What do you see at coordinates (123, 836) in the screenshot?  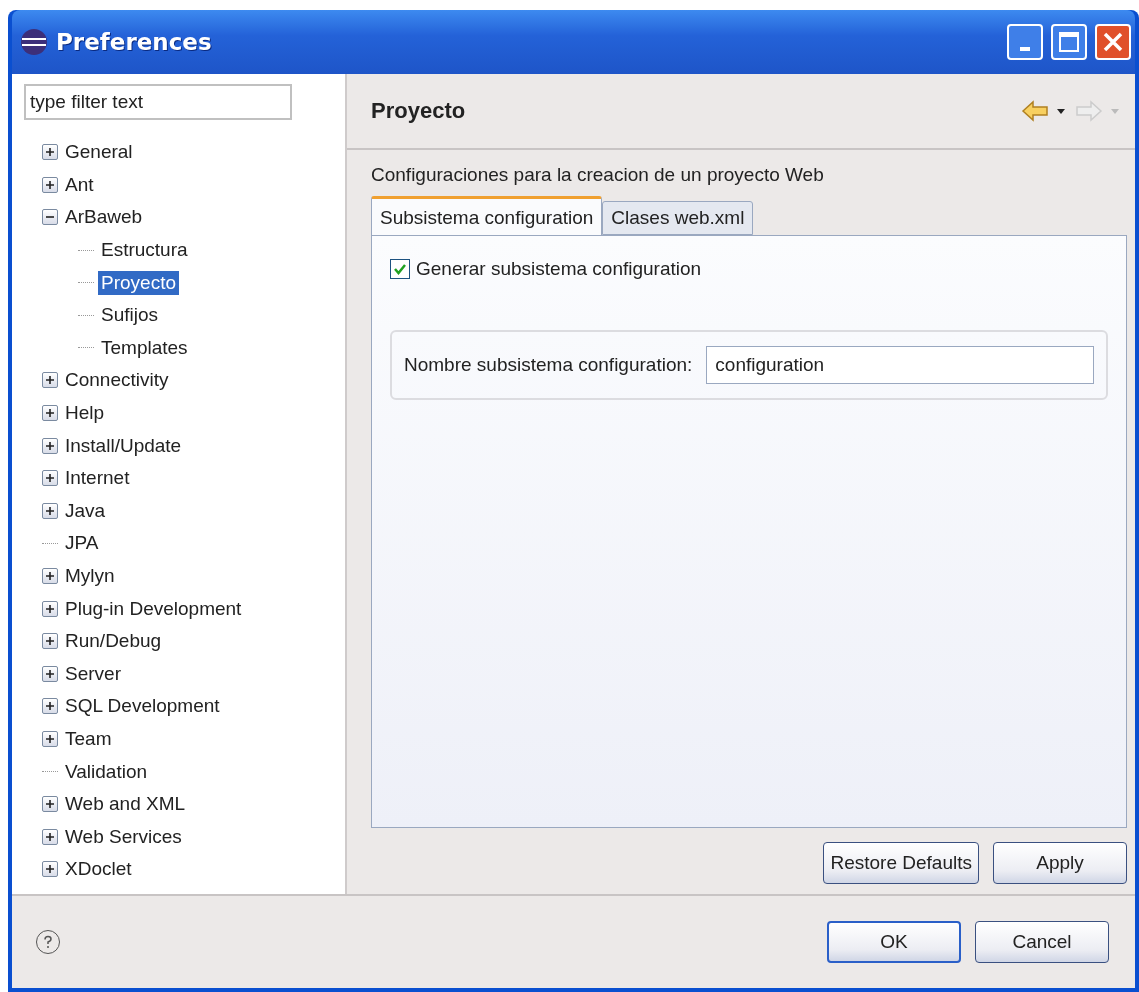 I see `tree-item: Web Services` at bounding box center [123, 836].